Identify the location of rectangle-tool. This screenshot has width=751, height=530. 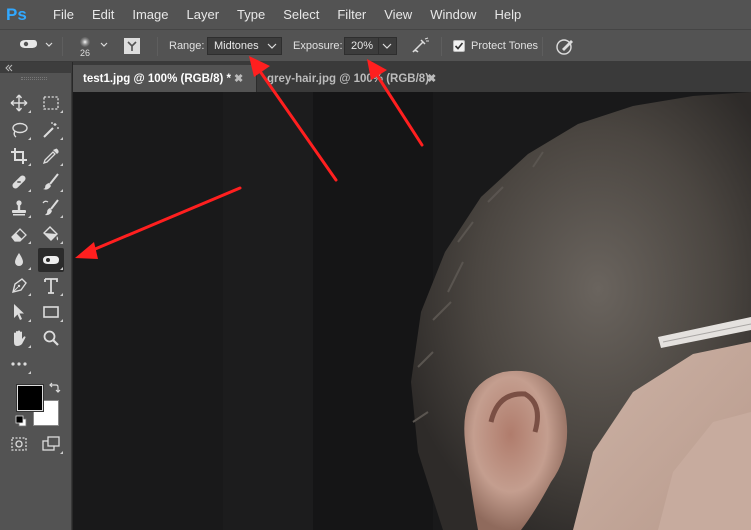
(51, 312).